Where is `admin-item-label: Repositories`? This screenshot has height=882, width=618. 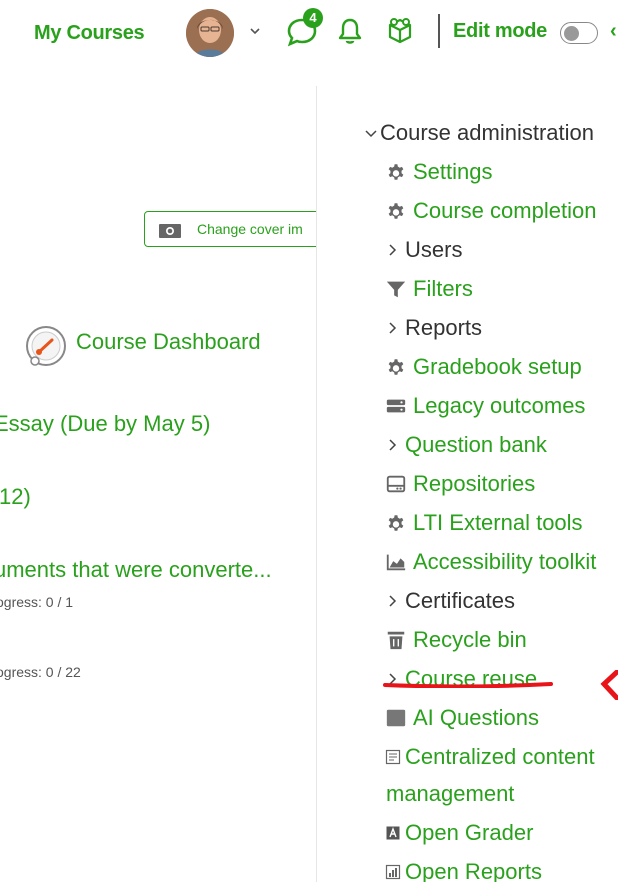 admin-item-label: Repositories is located at coordinates (474, 483).